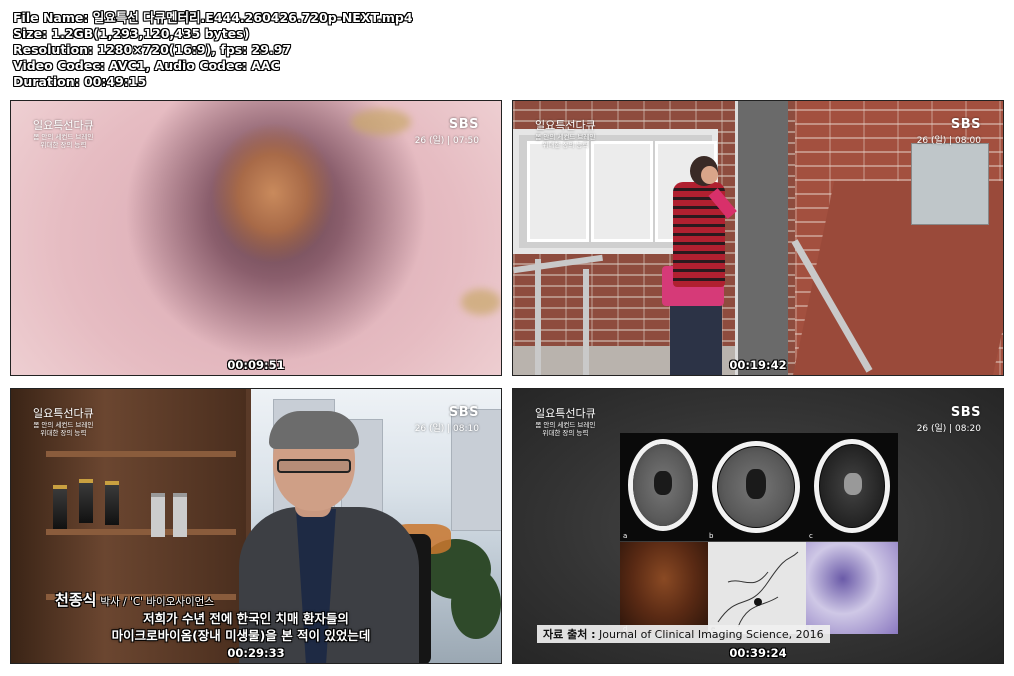  I want to click on source-label: 자료 출처 :, so click(569, 634).